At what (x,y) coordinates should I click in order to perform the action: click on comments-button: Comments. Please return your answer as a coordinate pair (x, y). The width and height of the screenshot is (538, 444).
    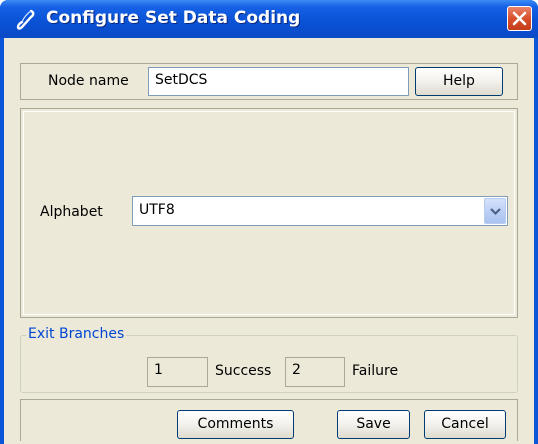
    Looking at the image, I should click on (235, 424).